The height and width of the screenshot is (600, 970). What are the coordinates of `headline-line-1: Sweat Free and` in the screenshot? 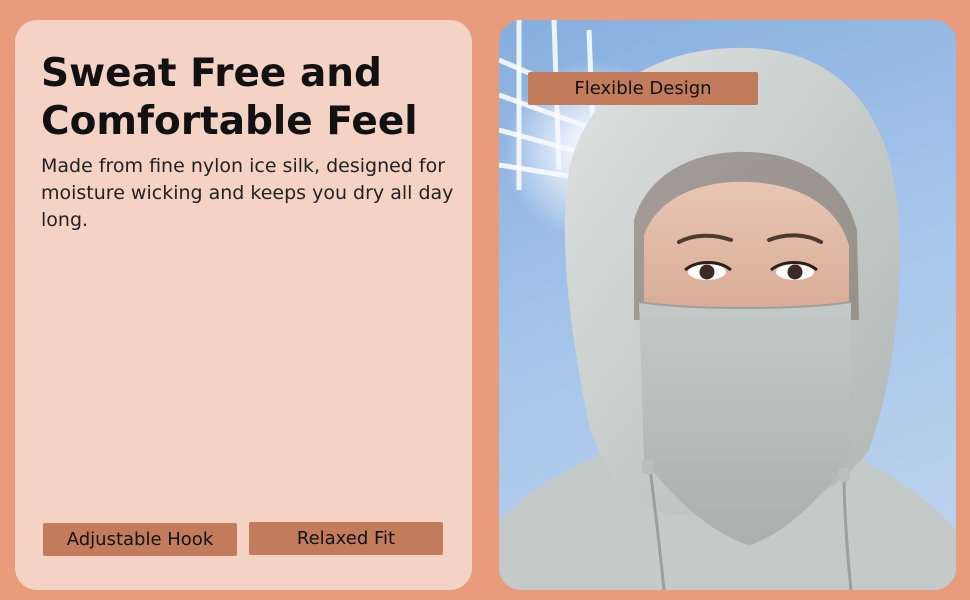 It's located at (211, 73).